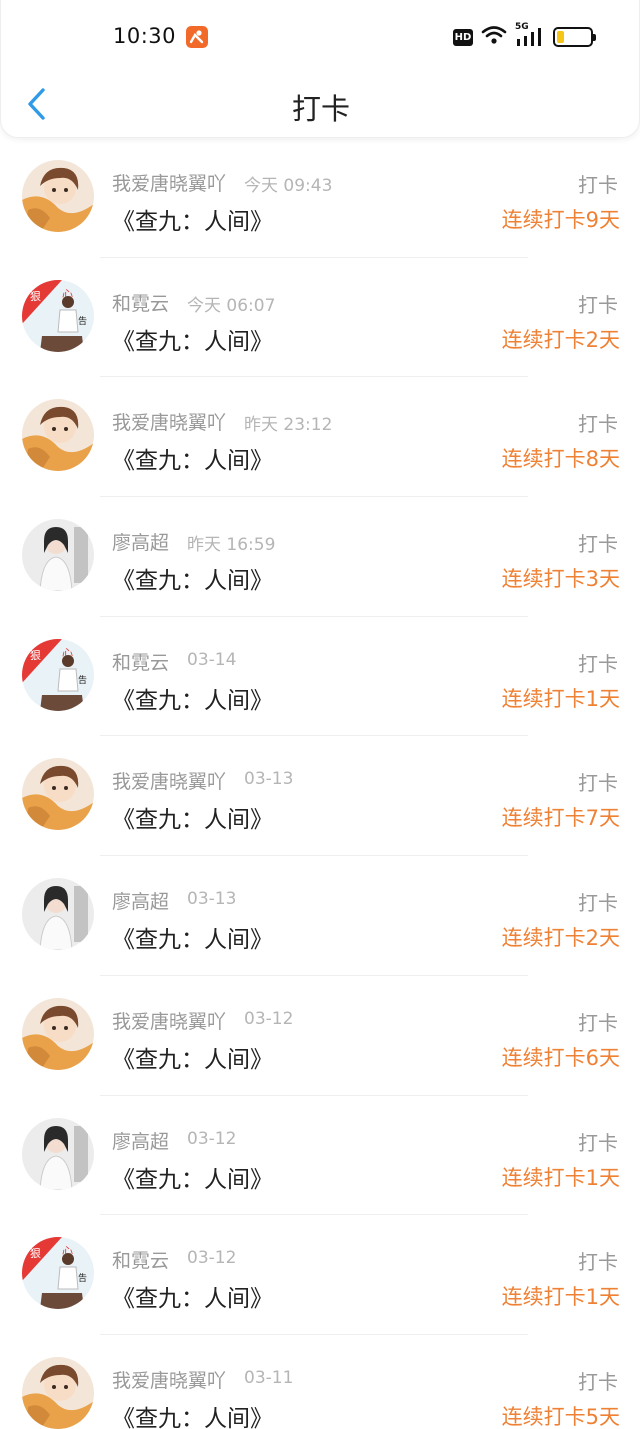 The image size is (640, 1429). What do you see at coordinates (560, 1057) in the screenshot?
I see `streak-label: 连续打卡6天` at bounding box center [560, 1057].